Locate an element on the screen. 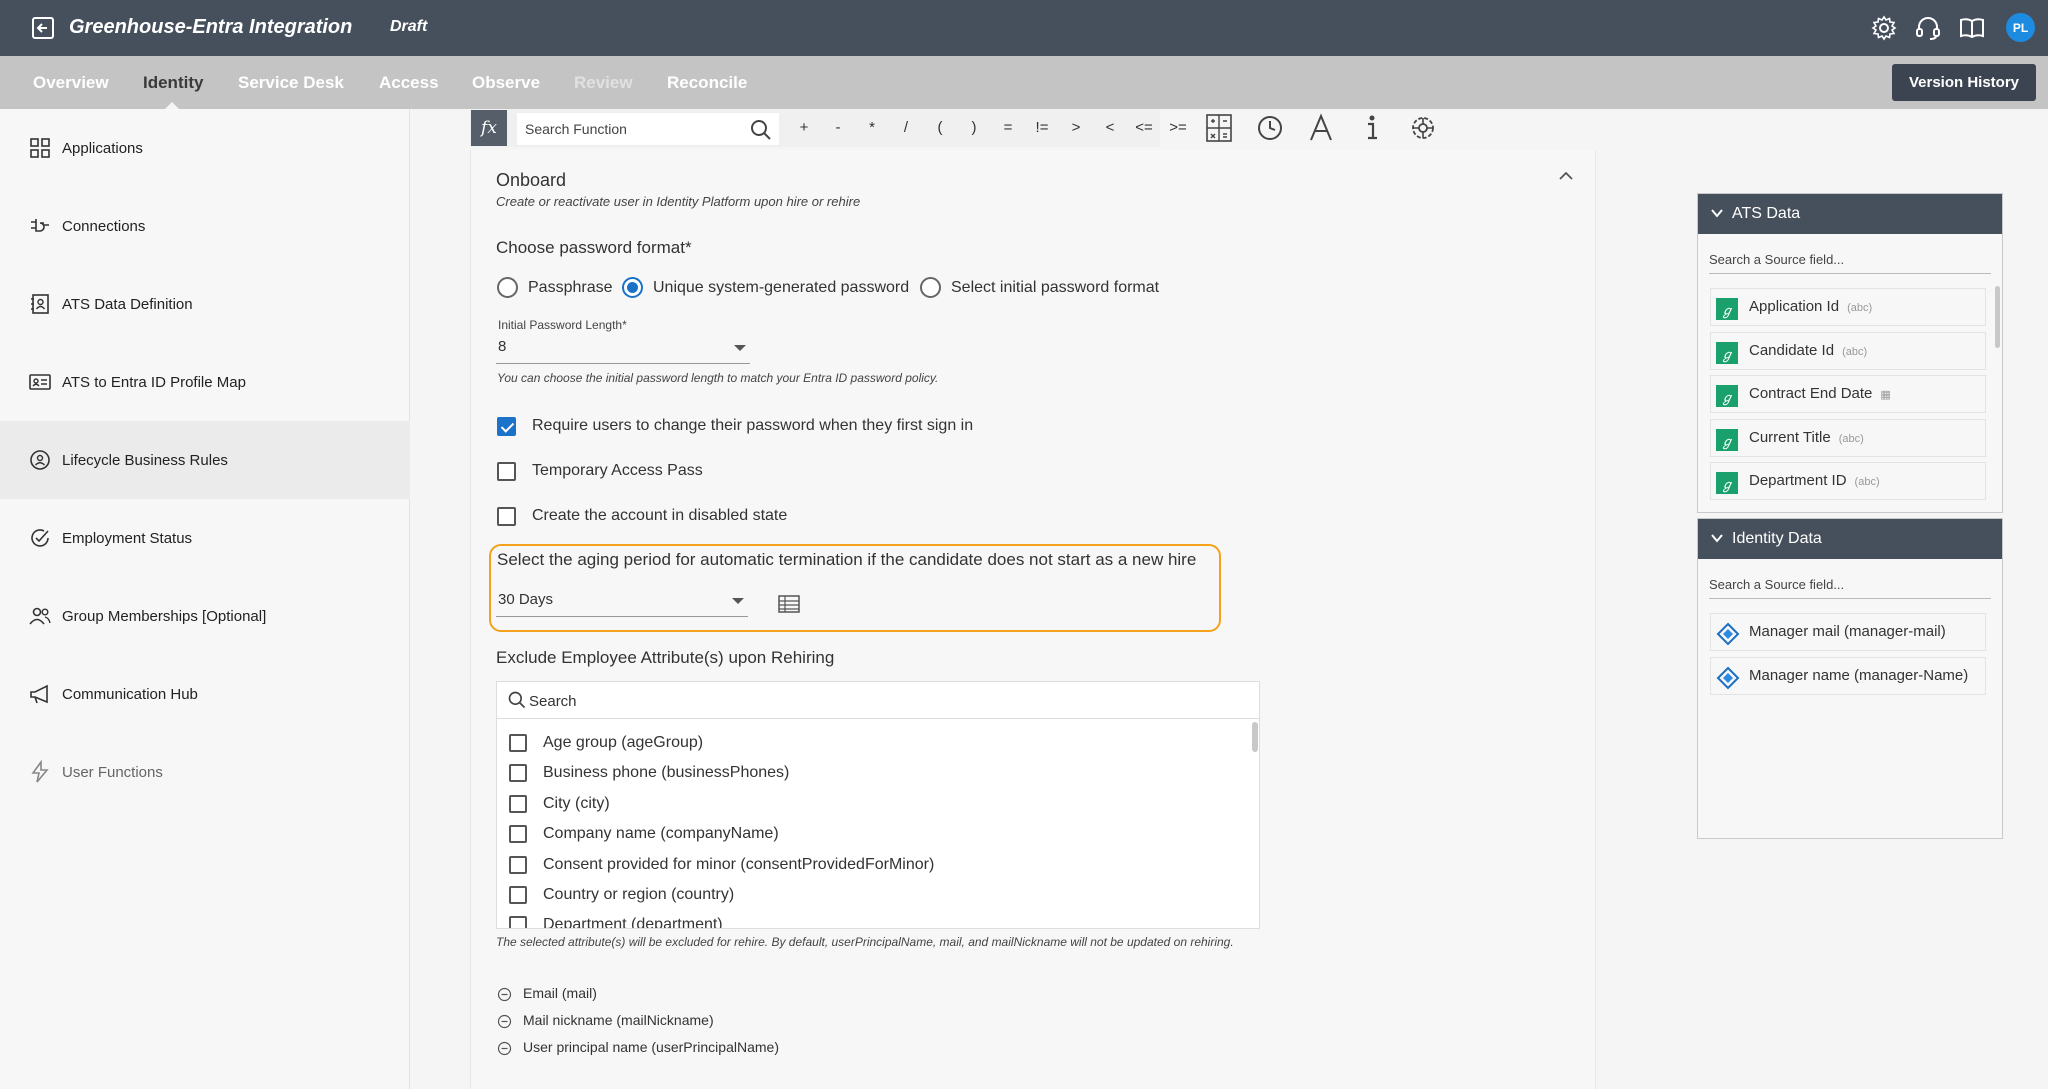  operator-multiply: * is located at coordinates (872, 127).